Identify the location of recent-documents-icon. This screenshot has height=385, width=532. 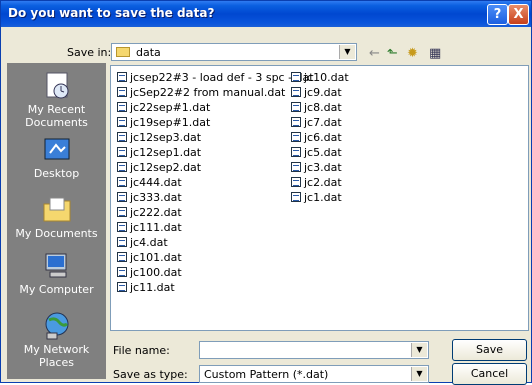
(57, 85).